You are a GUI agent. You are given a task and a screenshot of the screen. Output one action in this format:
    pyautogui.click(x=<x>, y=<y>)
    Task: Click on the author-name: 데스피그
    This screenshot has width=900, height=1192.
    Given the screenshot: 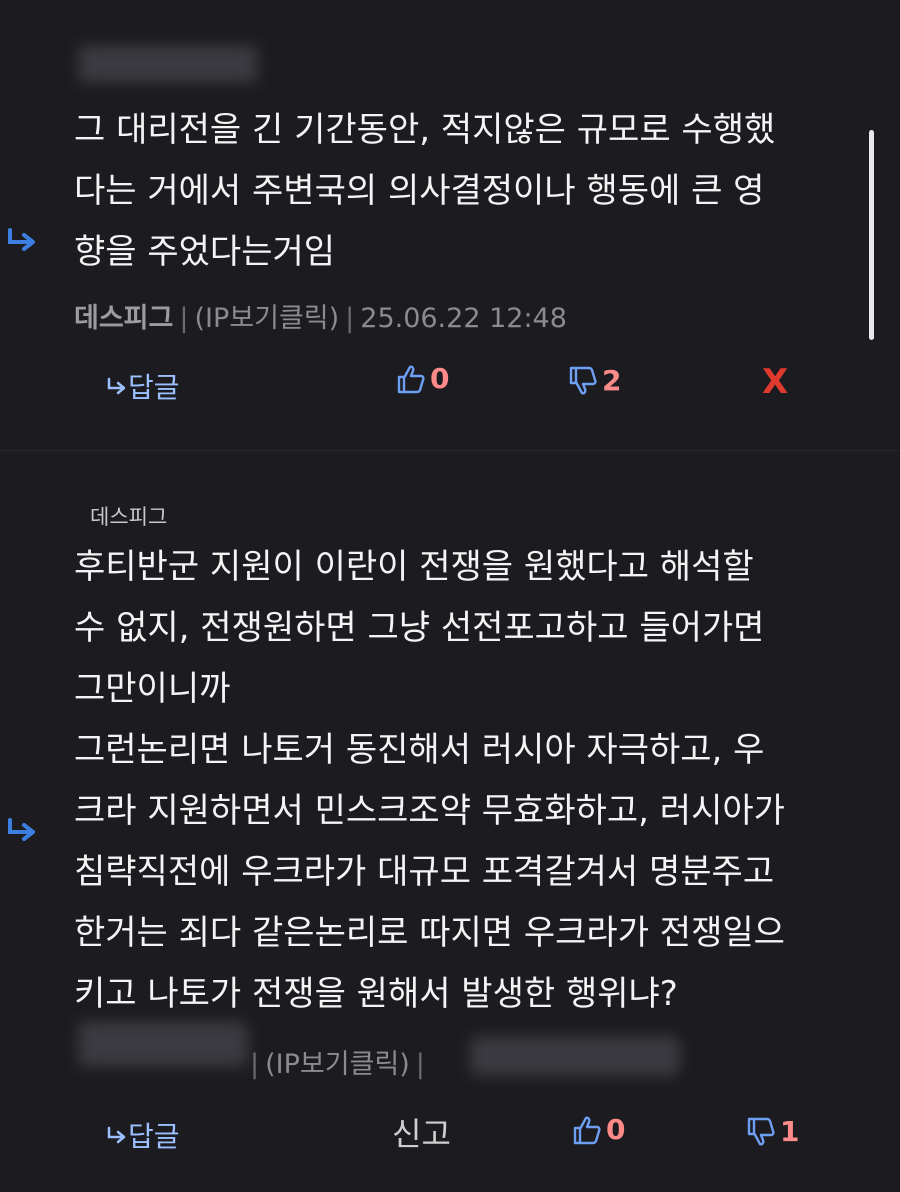 What is the action you would take?
    pyautogui.click(x=123, y=318)
    